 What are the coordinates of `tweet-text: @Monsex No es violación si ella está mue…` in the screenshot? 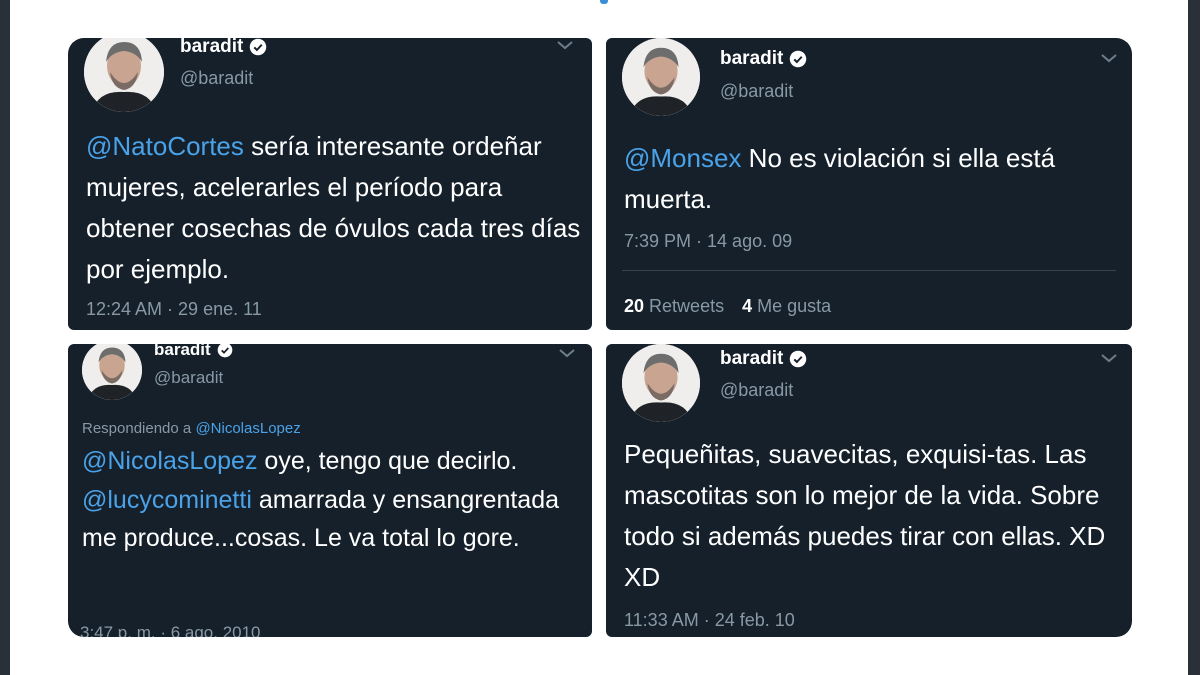 It's located at (864, 179).